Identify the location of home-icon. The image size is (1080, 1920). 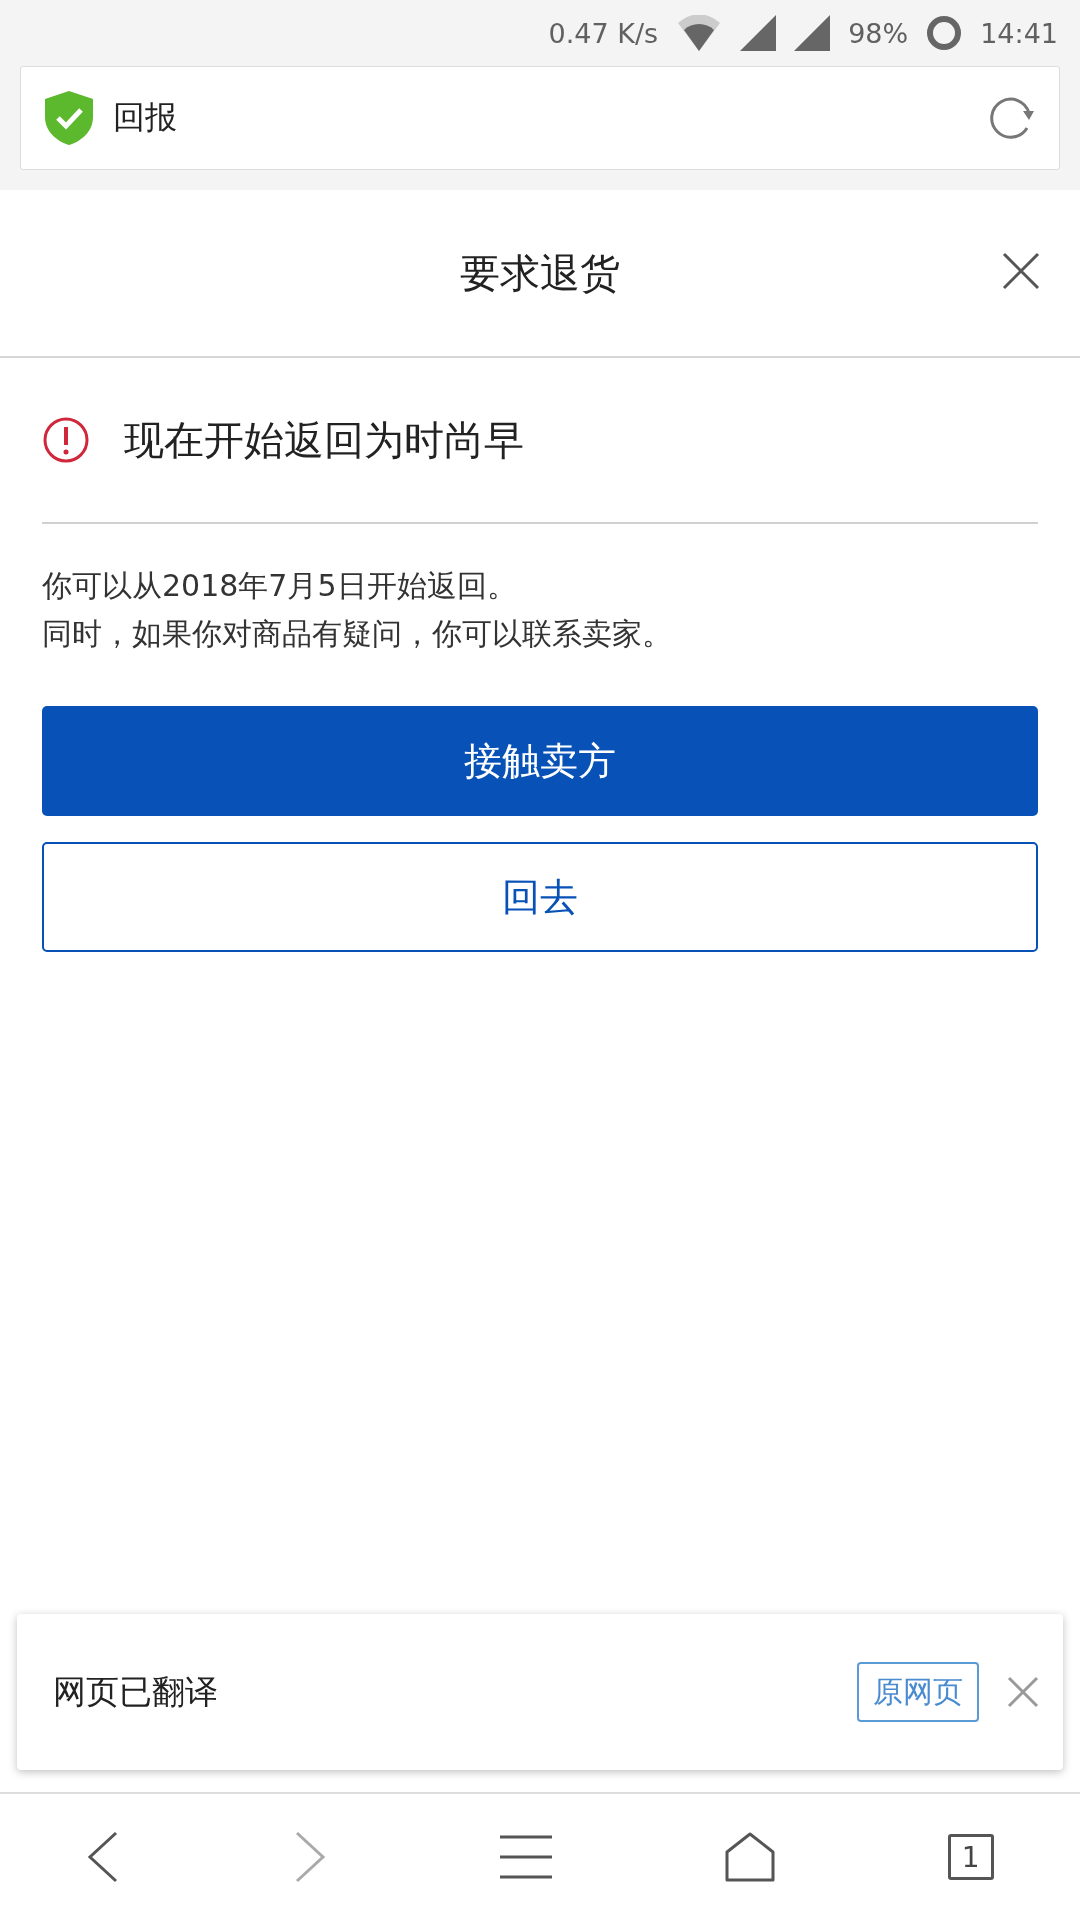
(749, 1857).